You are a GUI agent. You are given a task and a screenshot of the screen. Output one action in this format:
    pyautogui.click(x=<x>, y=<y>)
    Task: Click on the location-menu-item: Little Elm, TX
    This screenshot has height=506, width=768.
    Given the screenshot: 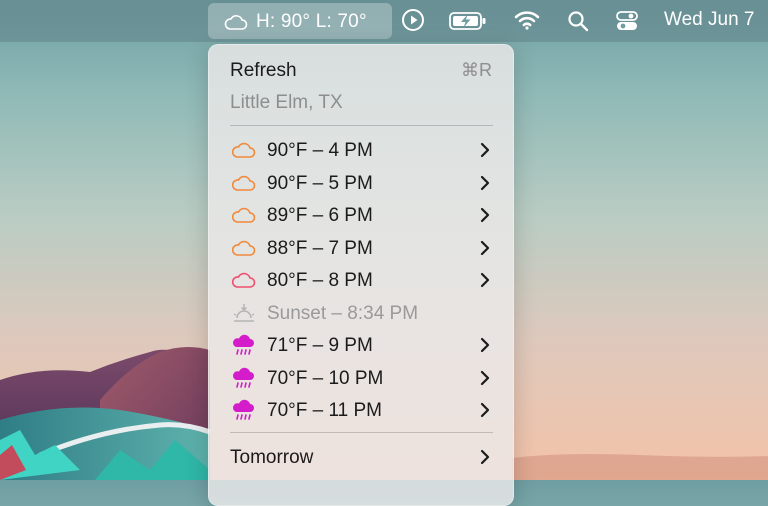 What is the action you would take?
    pyautogui.click(x=361, y=102)
    